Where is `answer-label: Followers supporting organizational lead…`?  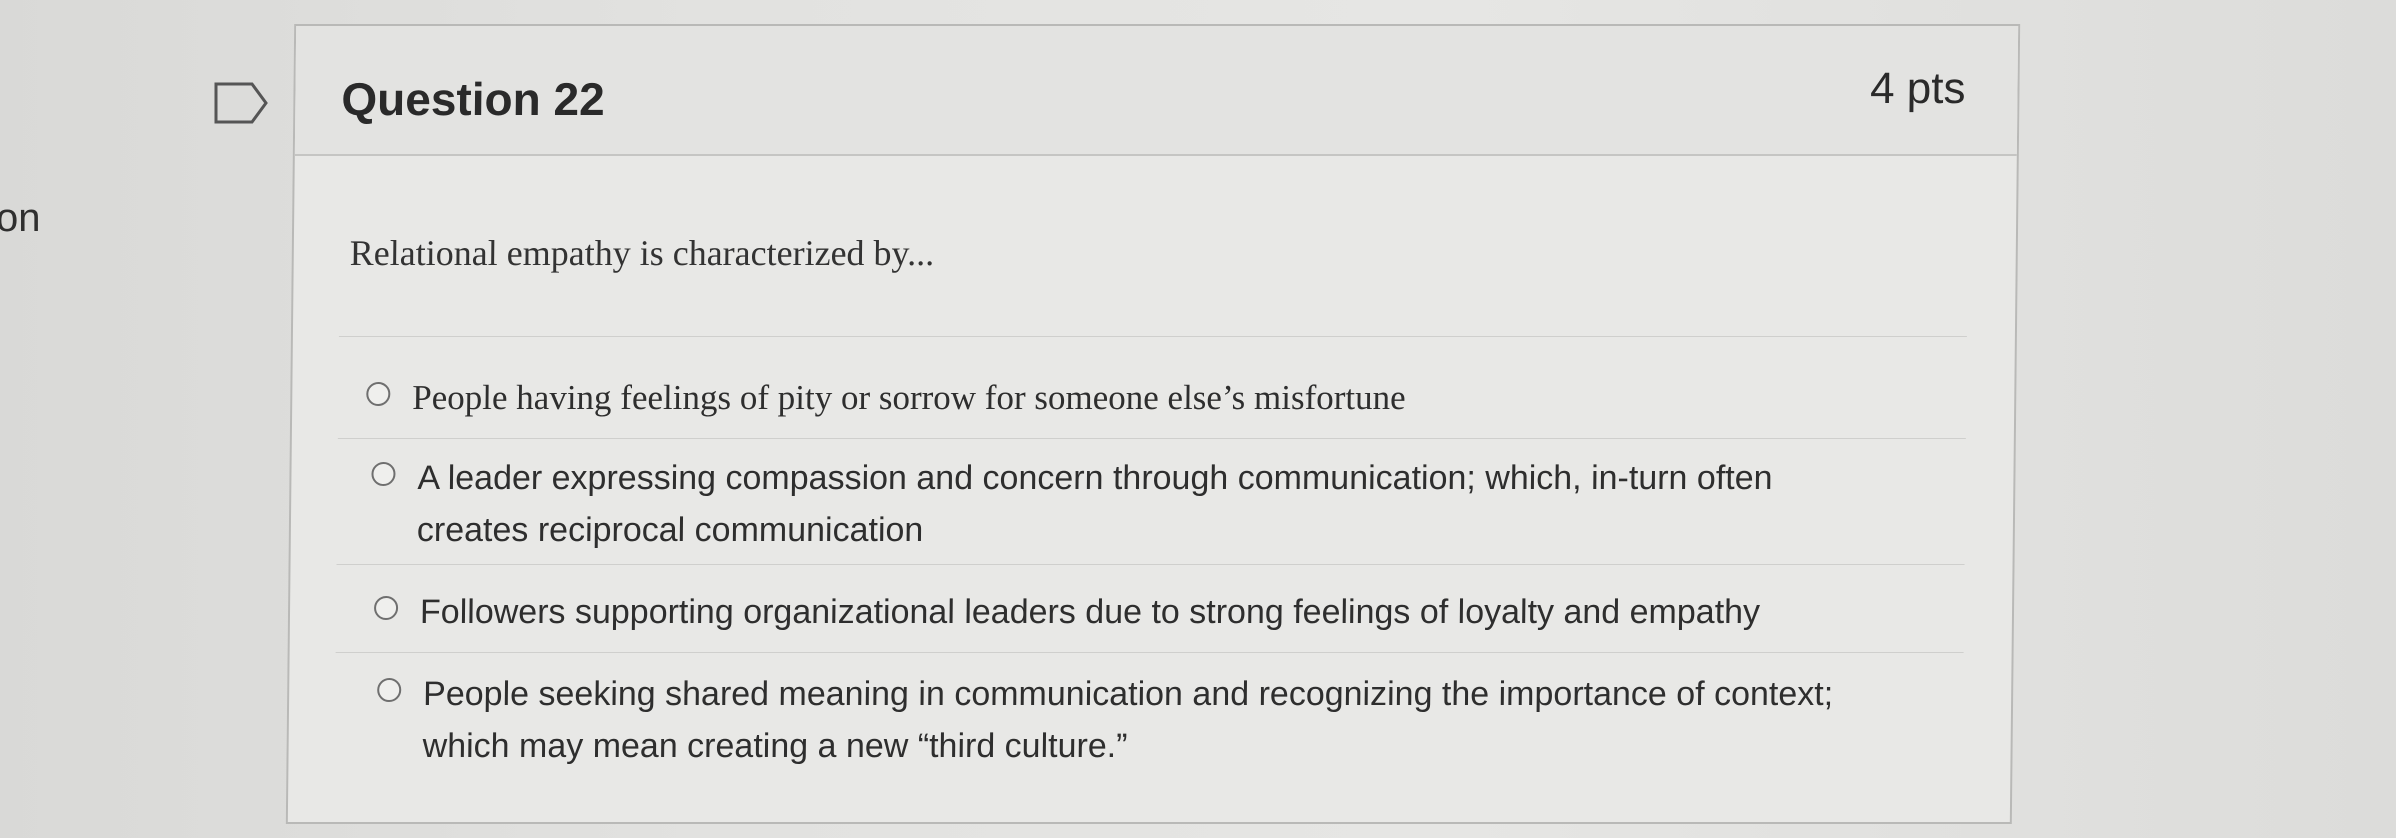 answer-label: Followers supporting organizational lead… is located at coordinates (1090, 612).